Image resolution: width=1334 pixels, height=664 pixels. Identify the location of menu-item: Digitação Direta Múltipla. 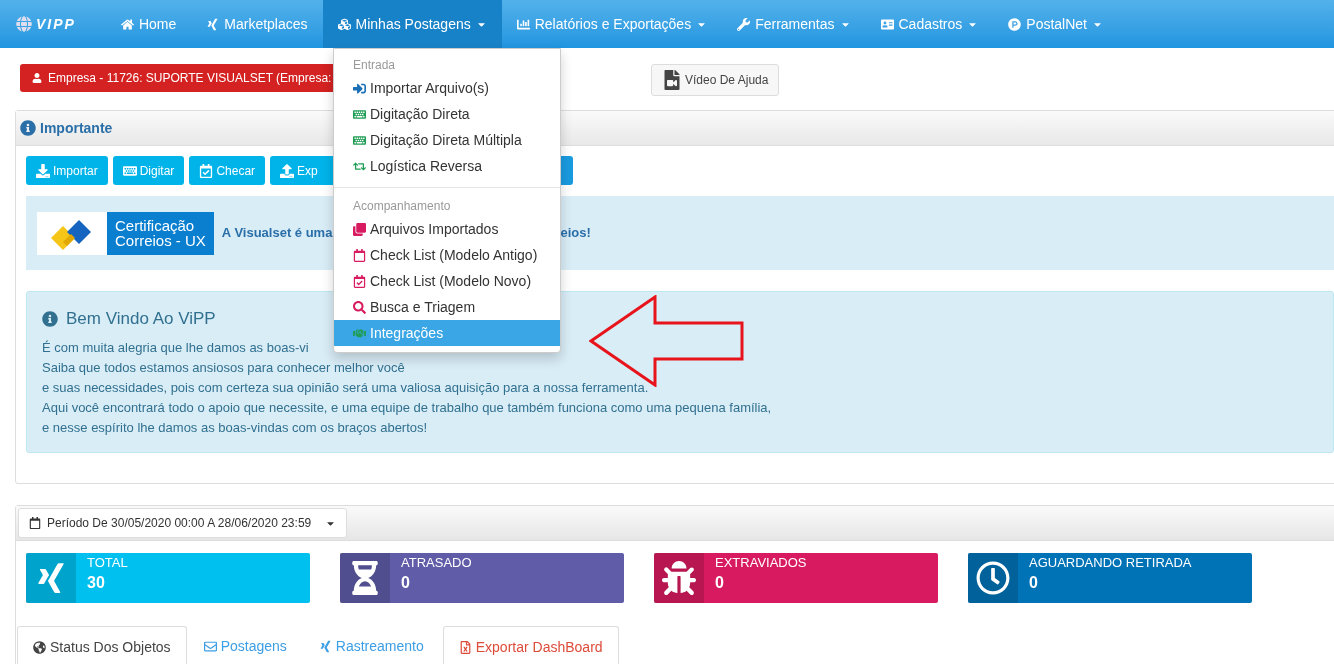
(447, 140).